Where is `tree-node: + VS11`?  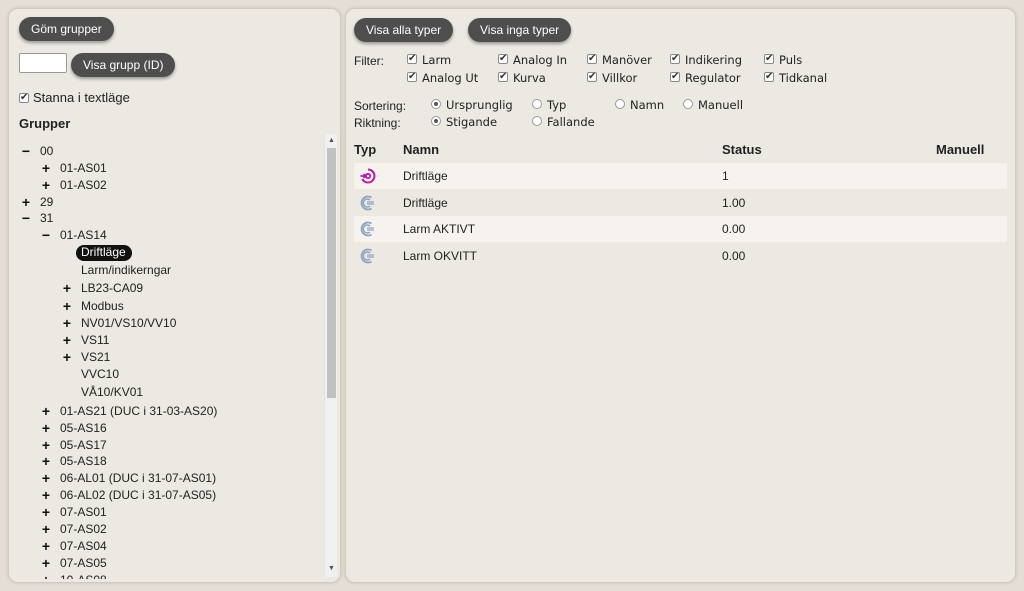 tree-node: + VS11 is located at coordinates (86, 340).